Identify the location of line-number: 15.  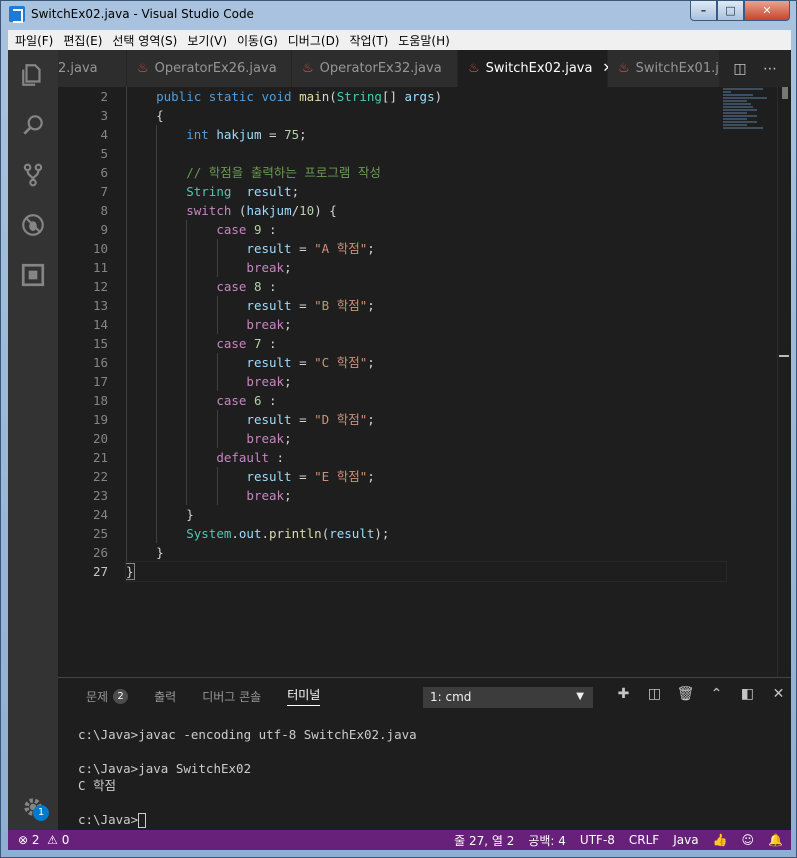
(100, 343).